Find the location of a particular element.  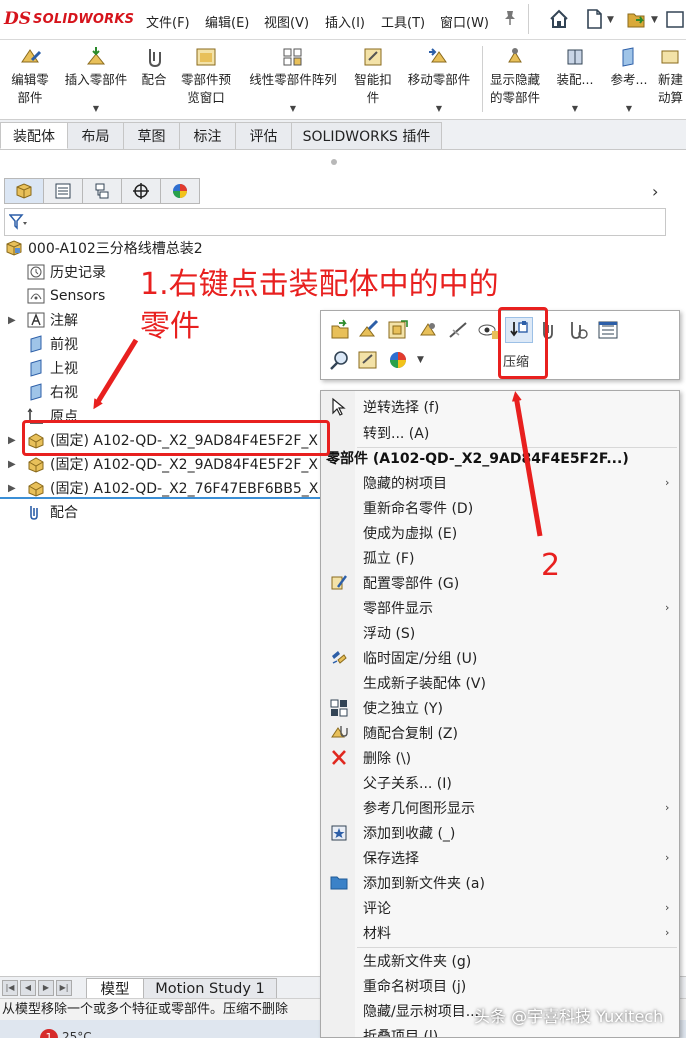

tab-feature-tree is located at coordinates (24, 191).